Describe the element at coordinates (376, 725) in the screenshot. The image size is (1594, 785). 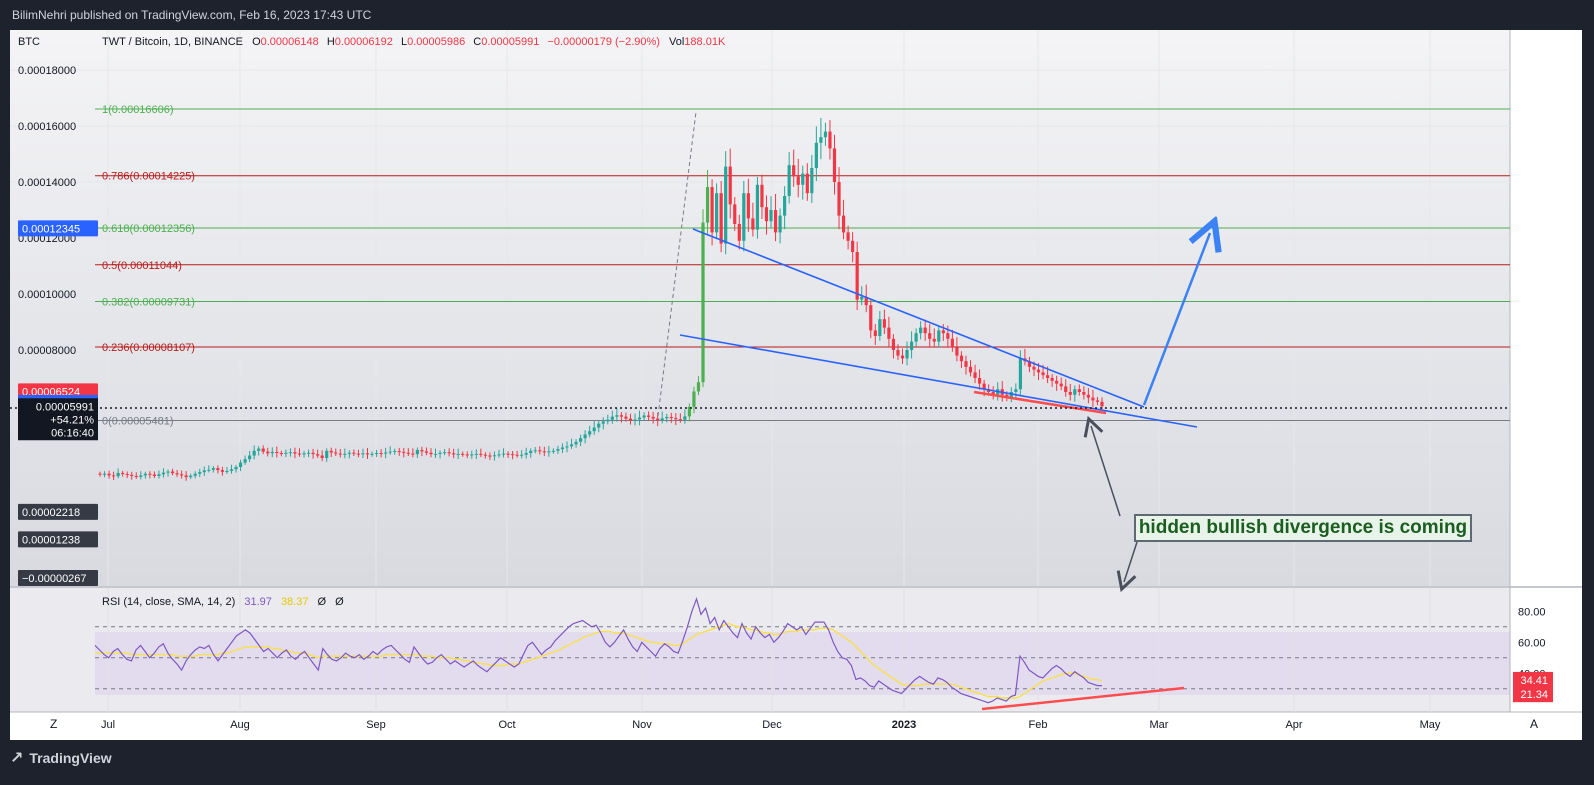
I see `time-tick-label: Sep` at that location.